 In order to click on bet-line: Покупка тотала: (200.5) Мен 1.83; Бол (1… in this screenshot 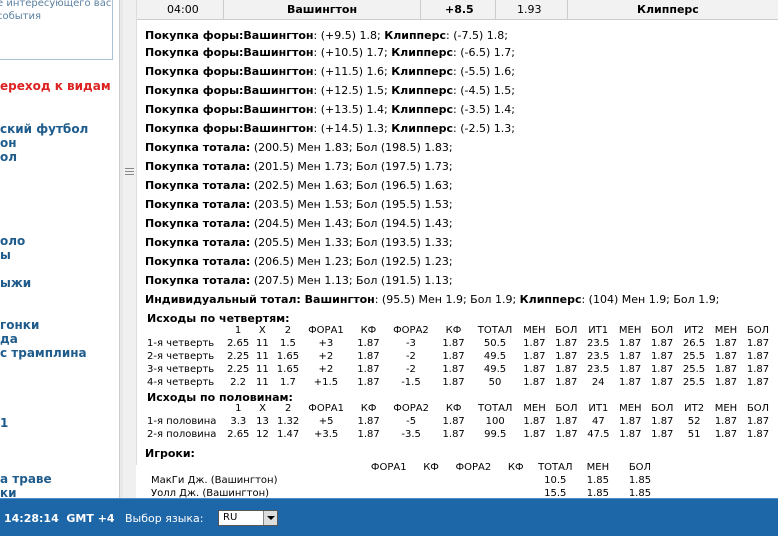, I will do `click(299, 147)`.